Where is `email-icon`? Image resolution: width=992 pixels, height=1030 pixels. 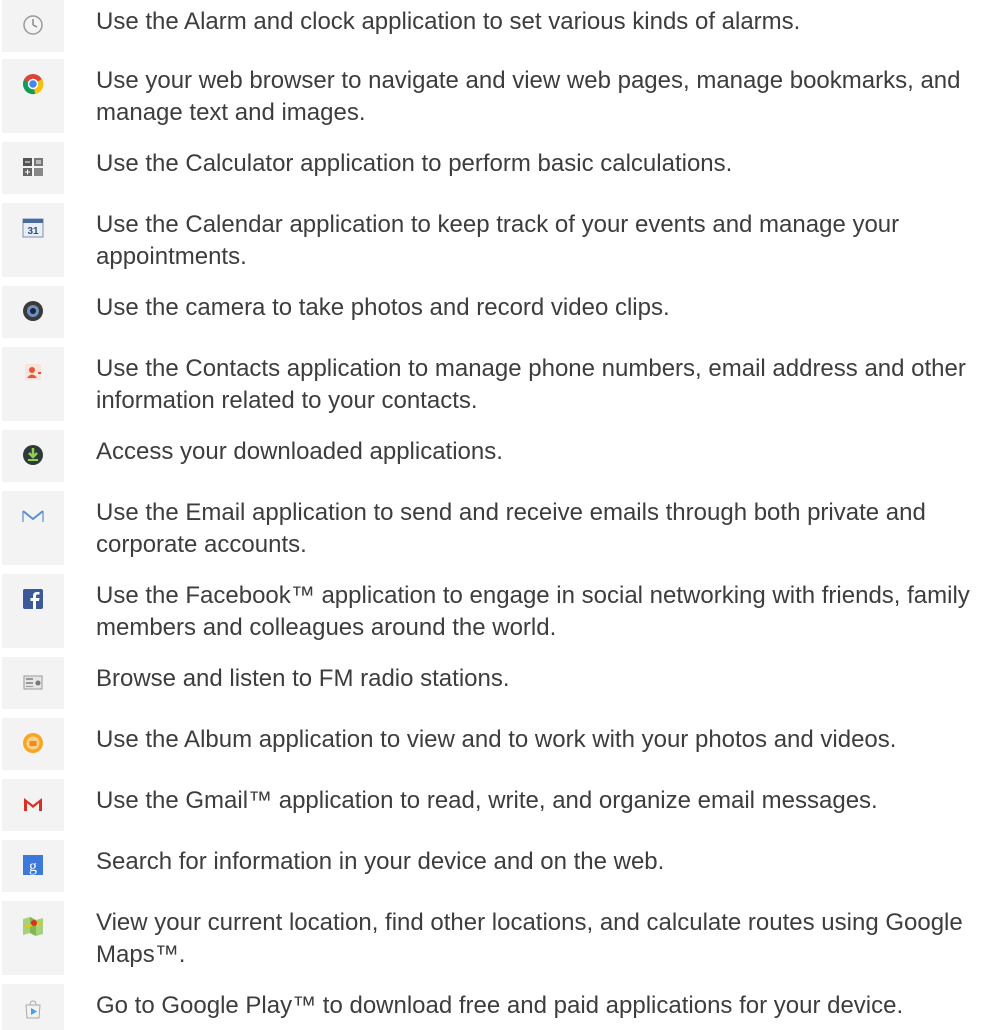 email-icon is located at coordinates (33, 516).